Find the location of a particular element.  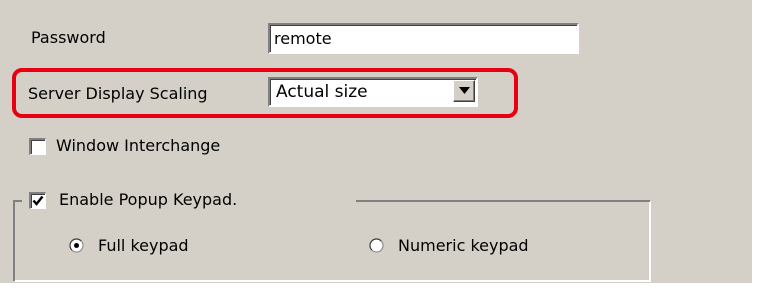

enable-popup-keypad-label: Enable Popup Keypad. is located at coordinates (148, 199).